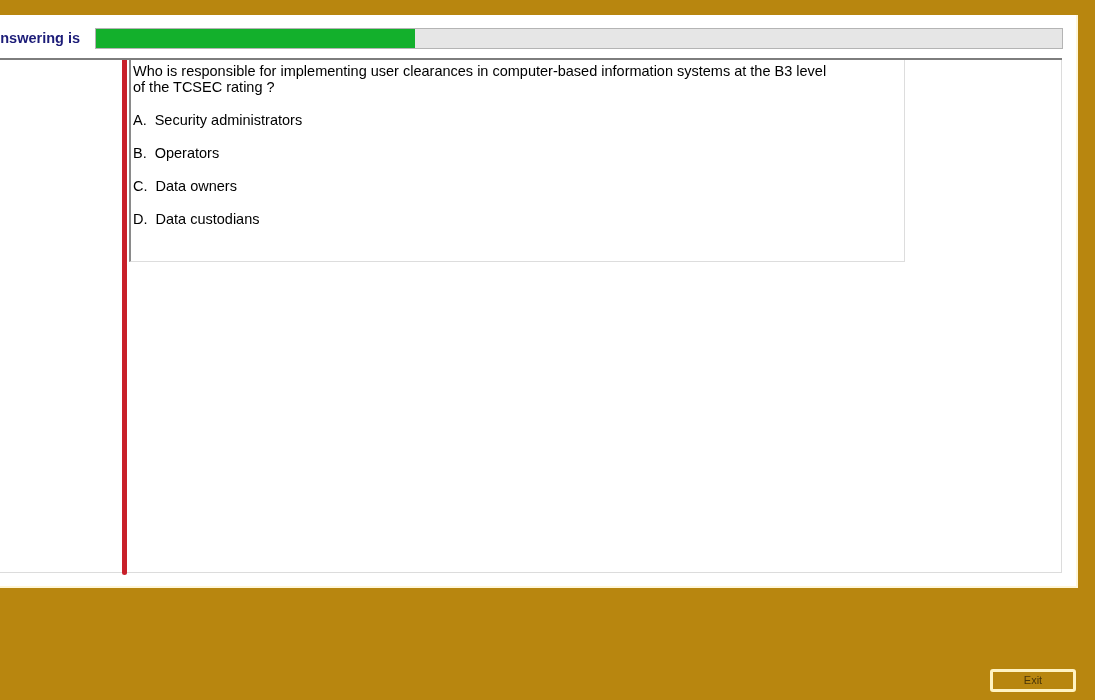 The image size is (1095, 700). What do you see at coordinates (480, 79) in the screenshot?
I see `question-text: Who is responsible for implementing user clearances in computer-based information systems at the B3 level of the TCSEC rating ?` at bounding box center [480, 79].